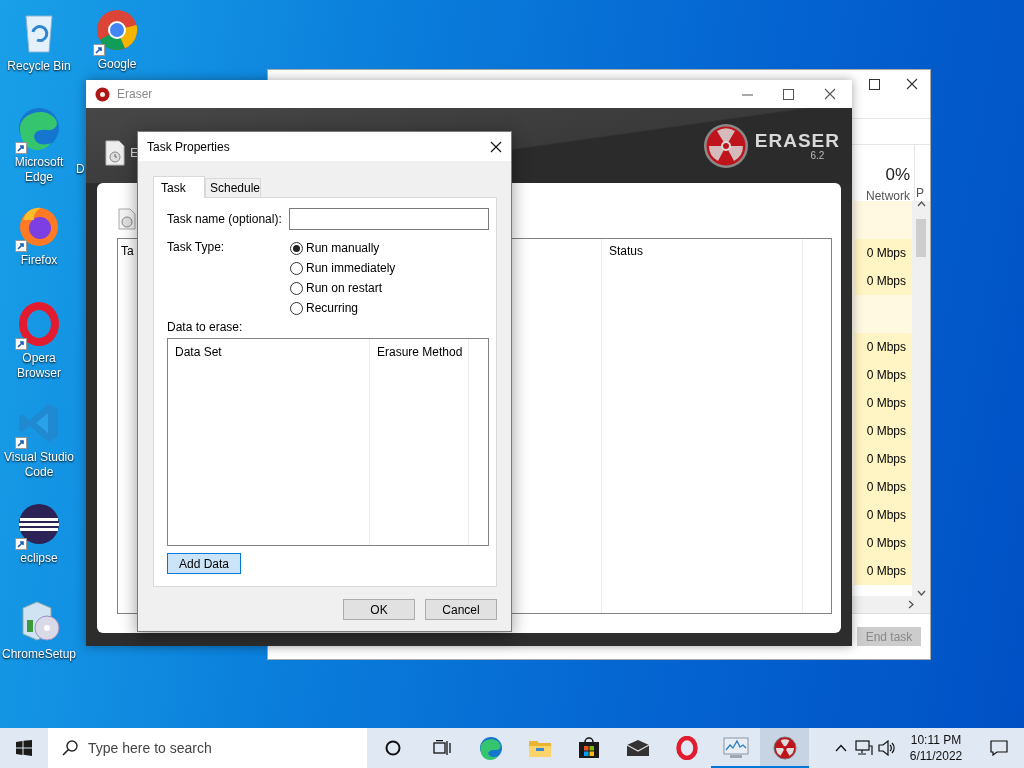  What do you see at coordinates (205, 327) in the screenshot?
I see `section-label: Data to erase:` at bounding box center [205, 327].